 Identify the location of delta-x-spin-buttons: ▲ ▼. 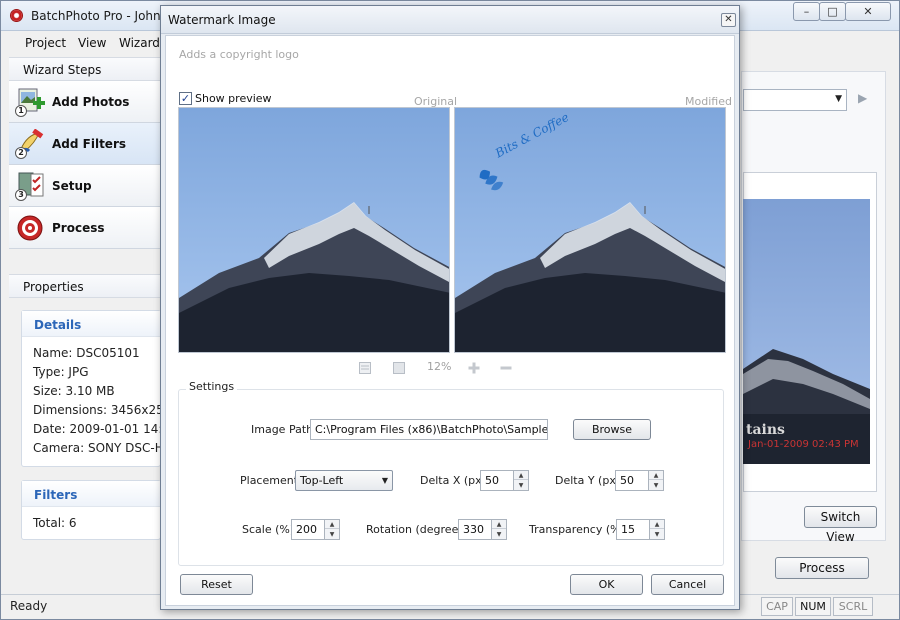
(521, 480).